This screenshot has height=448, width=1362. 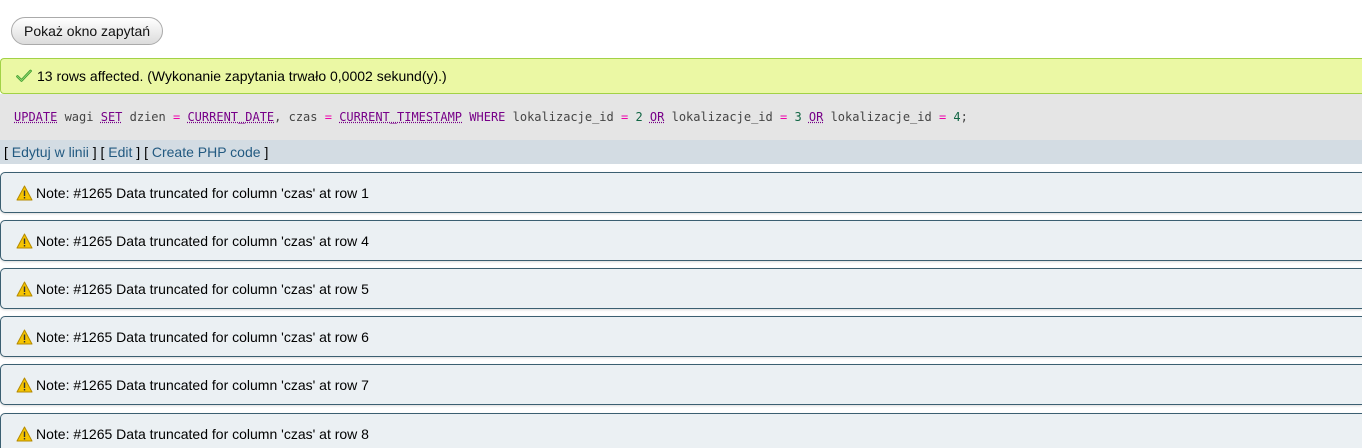 I want to click on sql-token-kw: CURRENT_DATE, so click(x=231, y=117).